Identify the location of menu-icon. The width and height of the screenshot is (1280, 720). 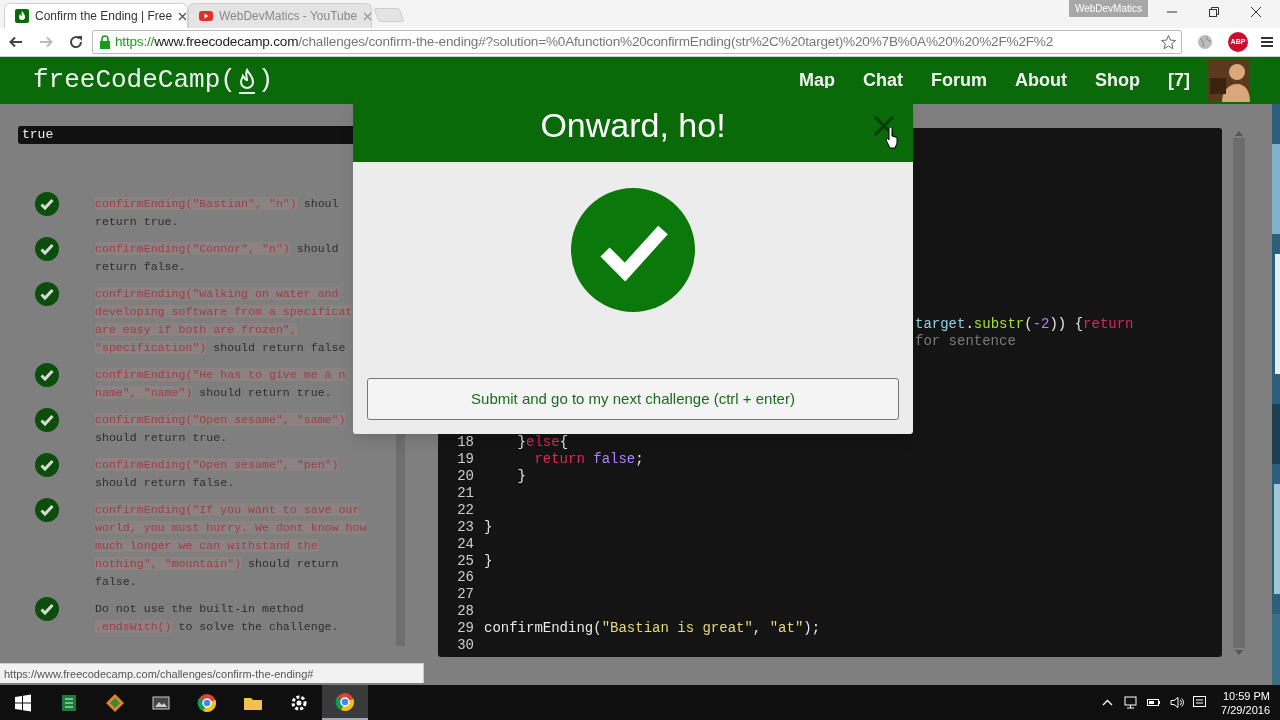
(1267, 42).